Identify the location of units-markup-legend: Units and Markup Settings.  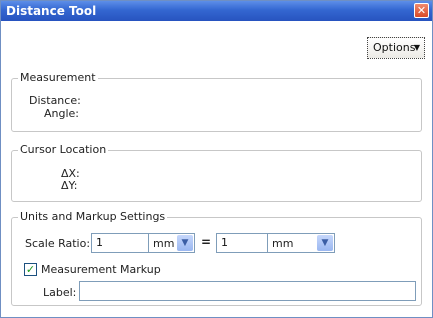
(93, 217).